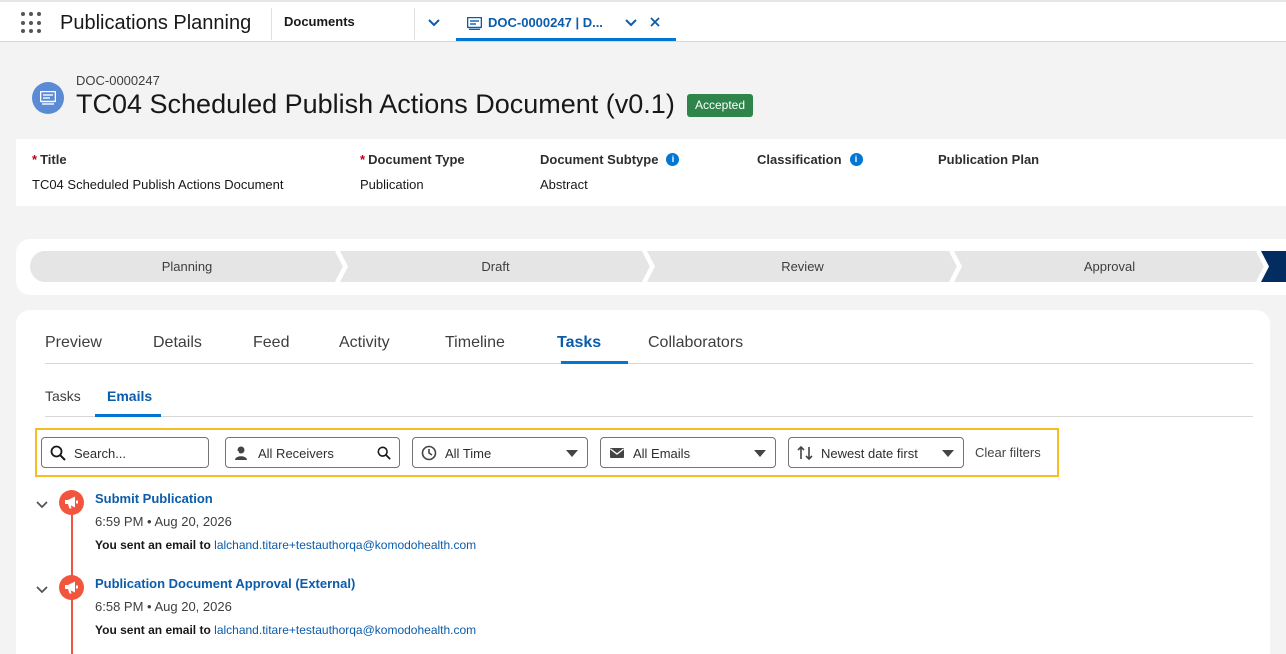  Describe the element at coordinates (129, 396) in the screenshot. I see `subtab-emails: Emails` at that location.